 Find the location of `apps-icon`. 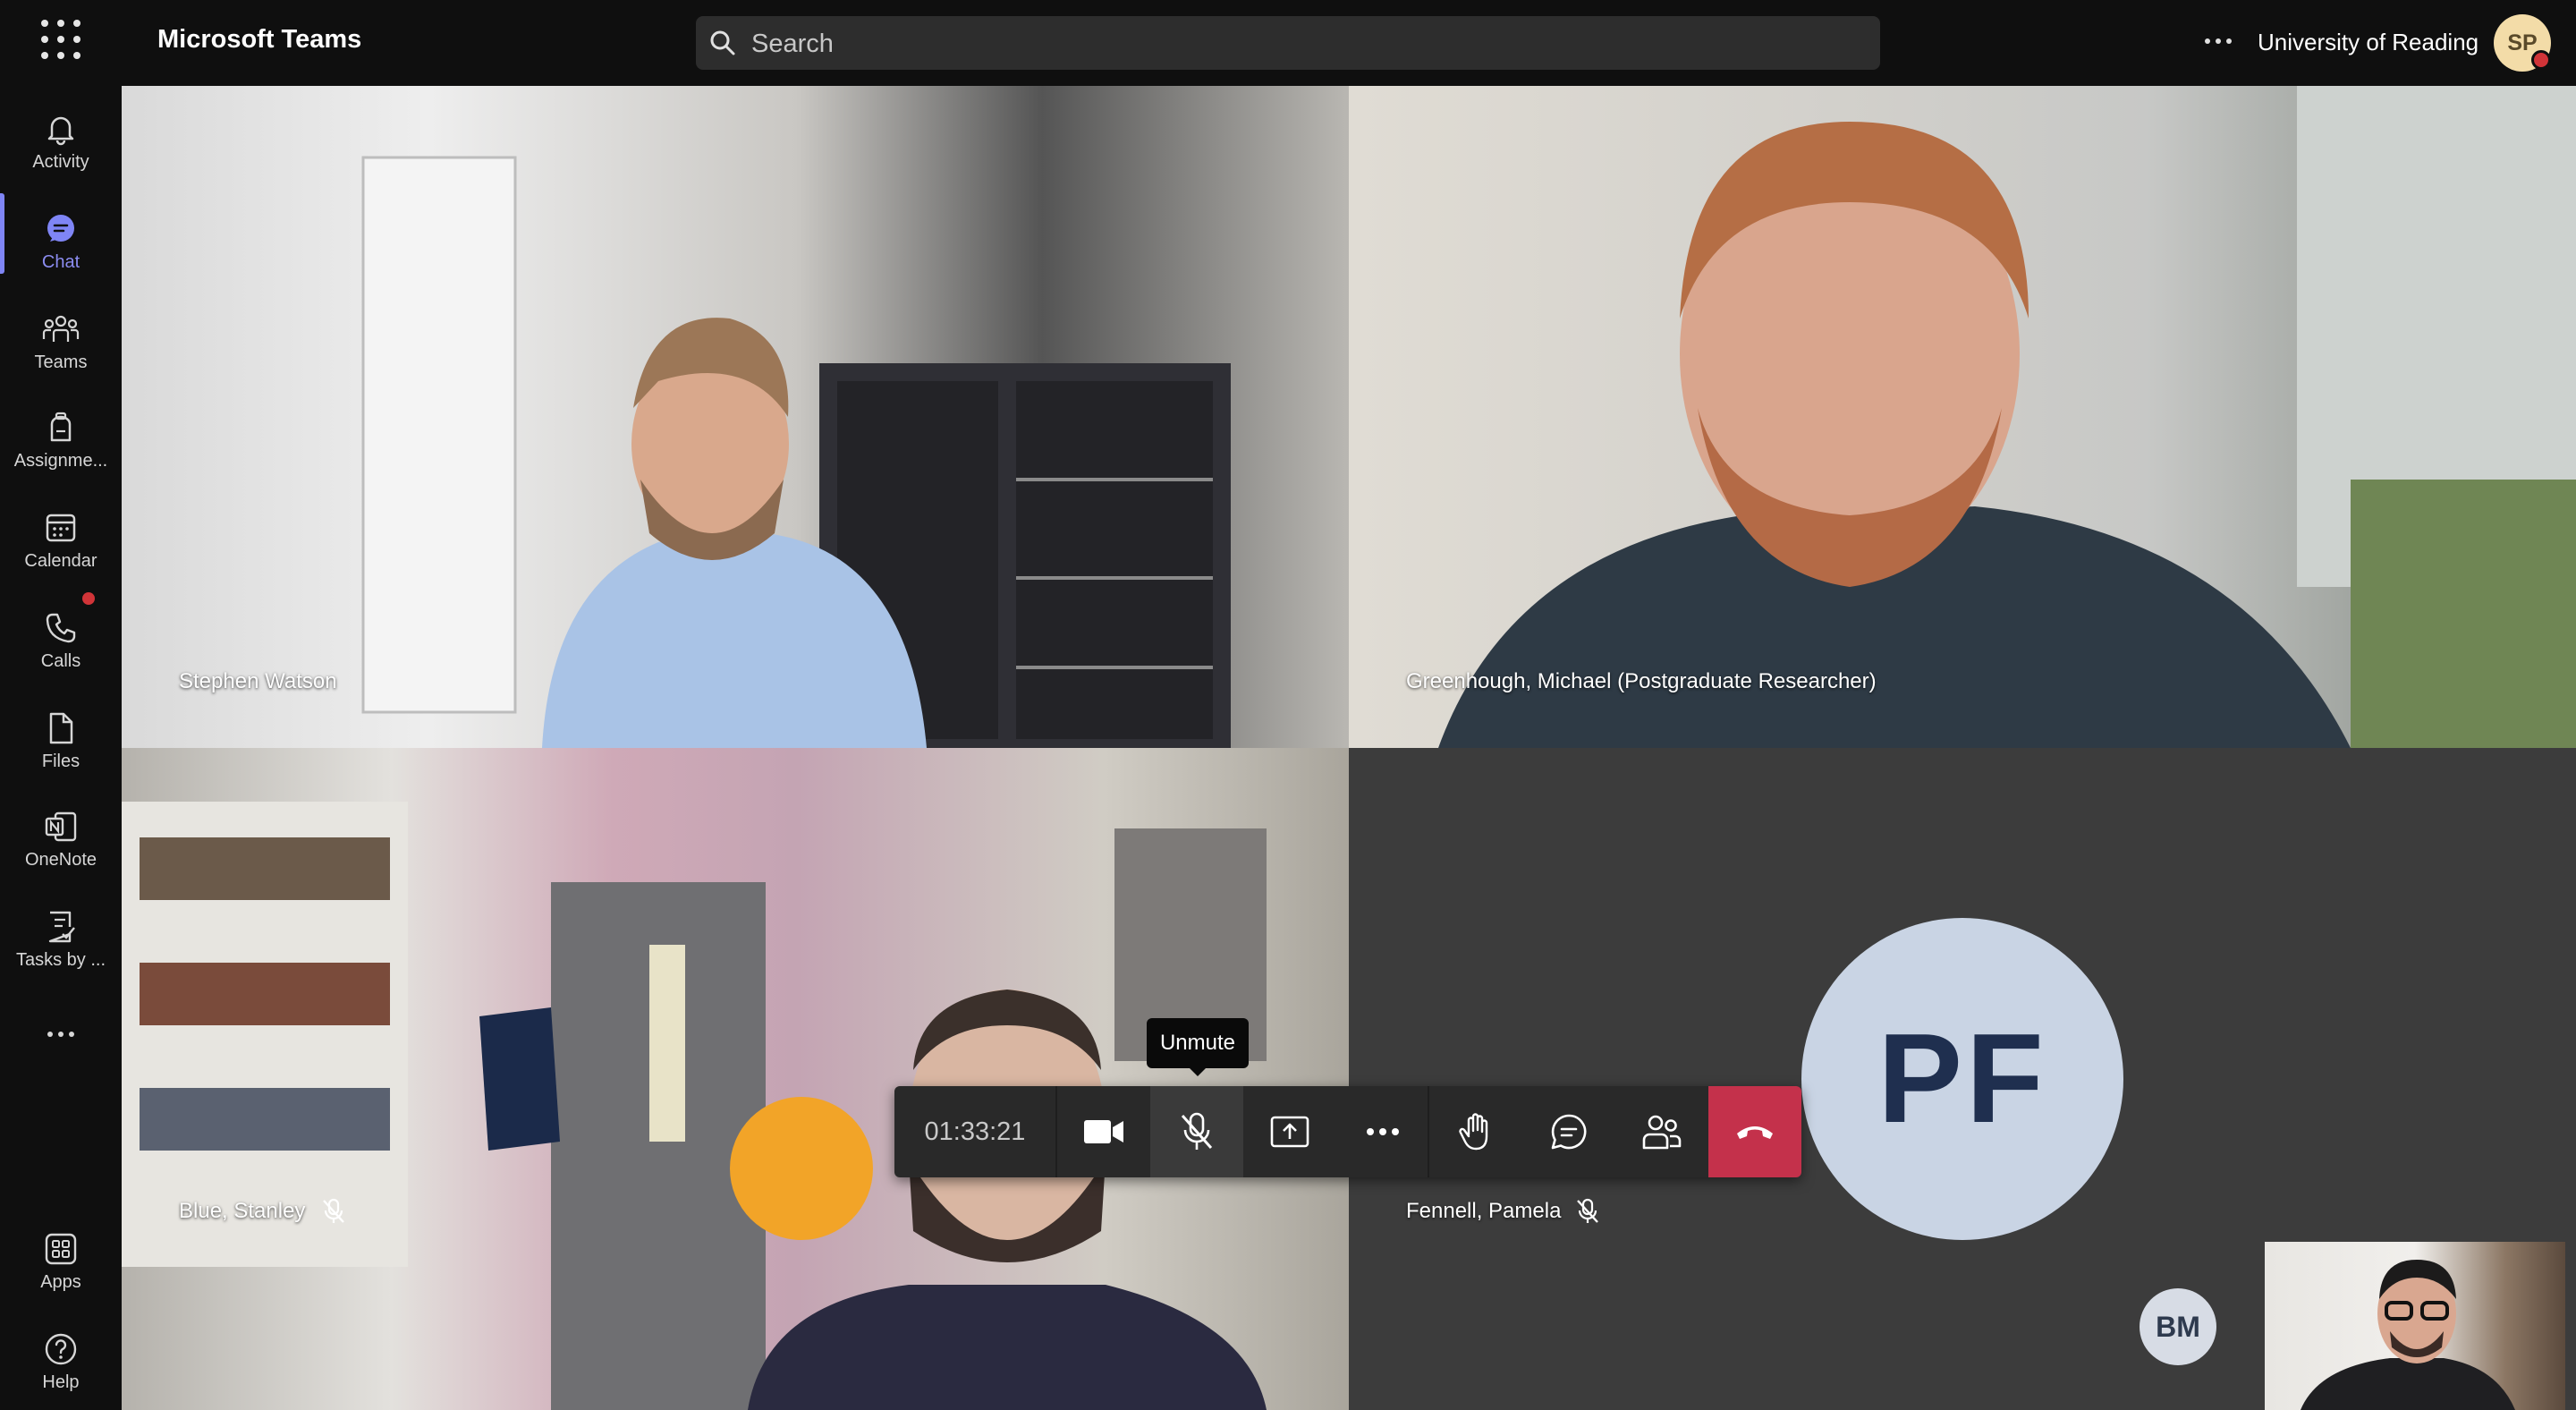

apps-icon is located at coordinates (61, 1249).